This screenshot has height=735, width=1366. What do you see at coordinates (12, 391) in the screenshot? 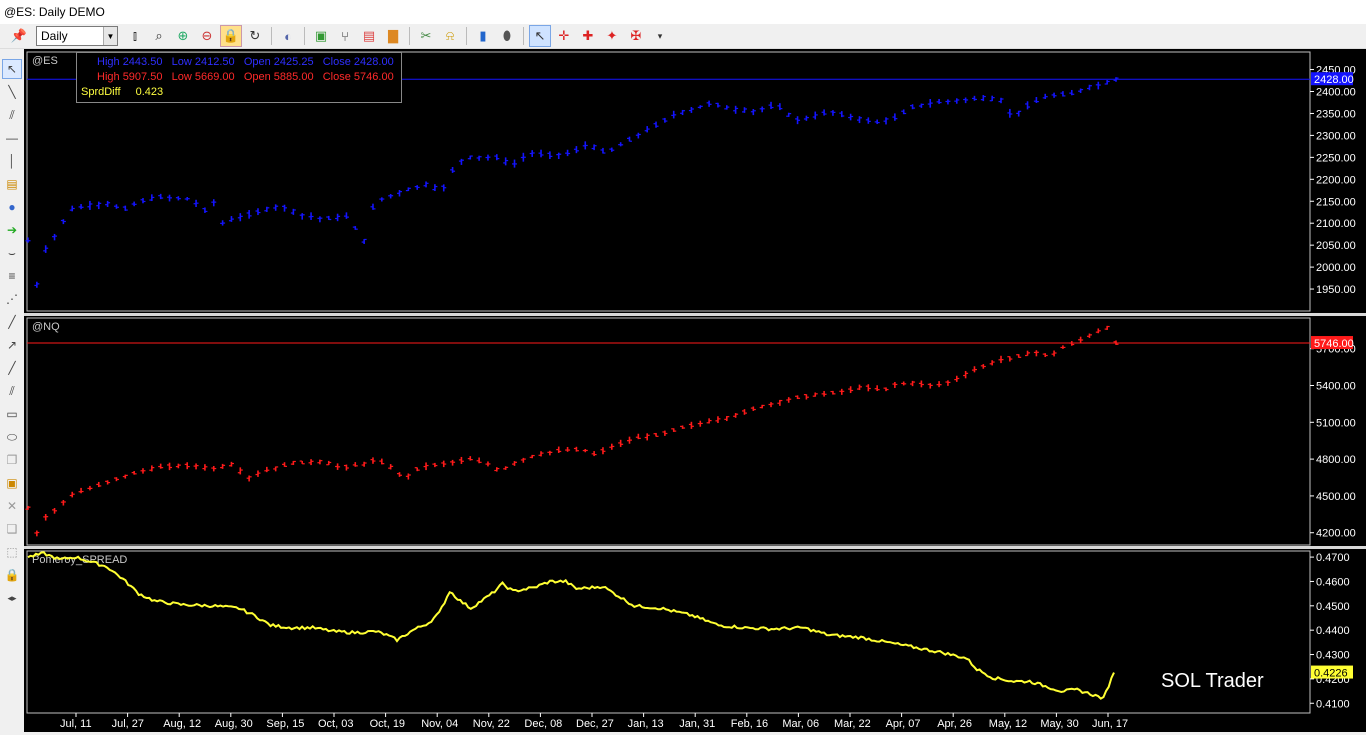
I see `channel-icon: ⫽` at bounding box center [12, 391].